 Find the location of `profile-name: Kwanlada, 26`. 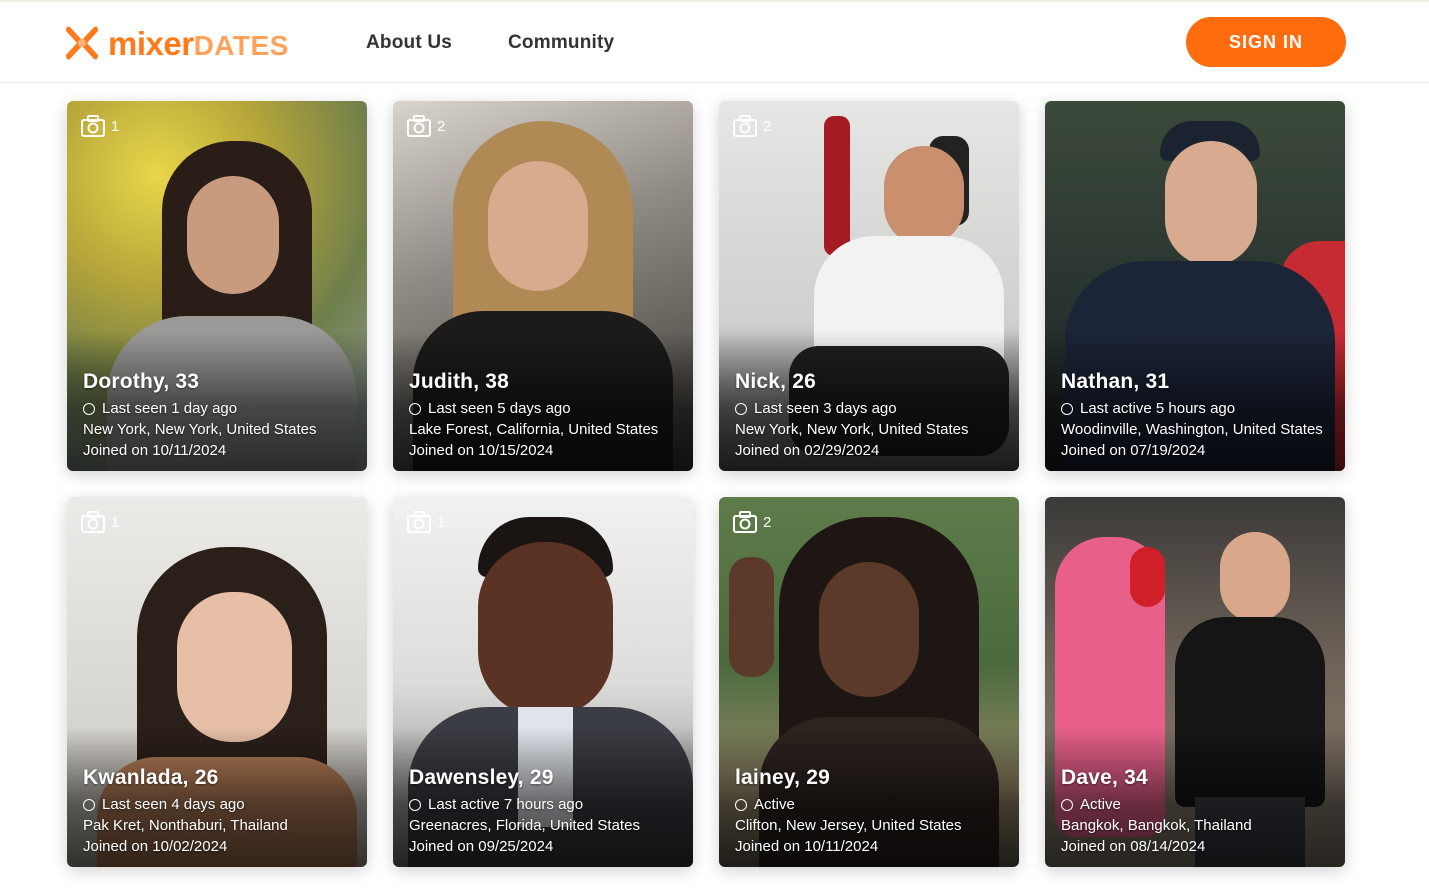

profile-name: Kwanlada, 26 is located at coordinates (151, 777).